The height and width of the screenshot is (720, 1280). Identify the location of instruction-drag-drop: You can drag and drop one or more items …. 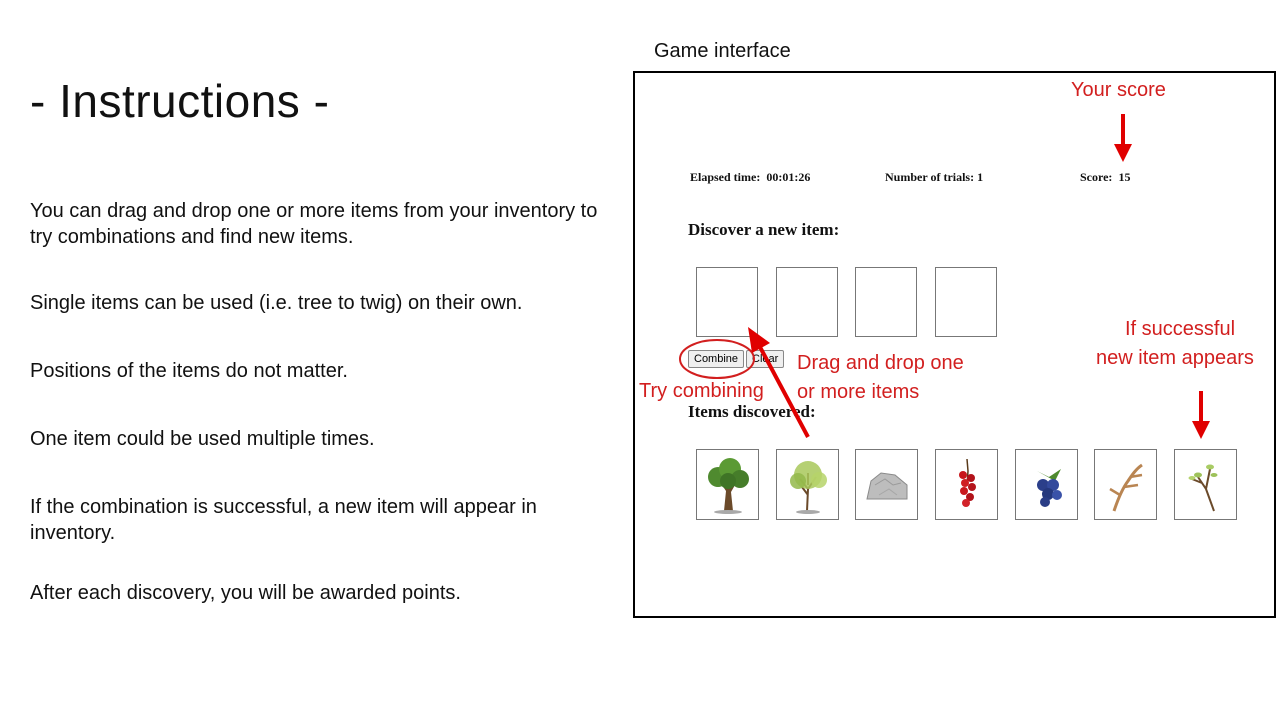
(314, 224).